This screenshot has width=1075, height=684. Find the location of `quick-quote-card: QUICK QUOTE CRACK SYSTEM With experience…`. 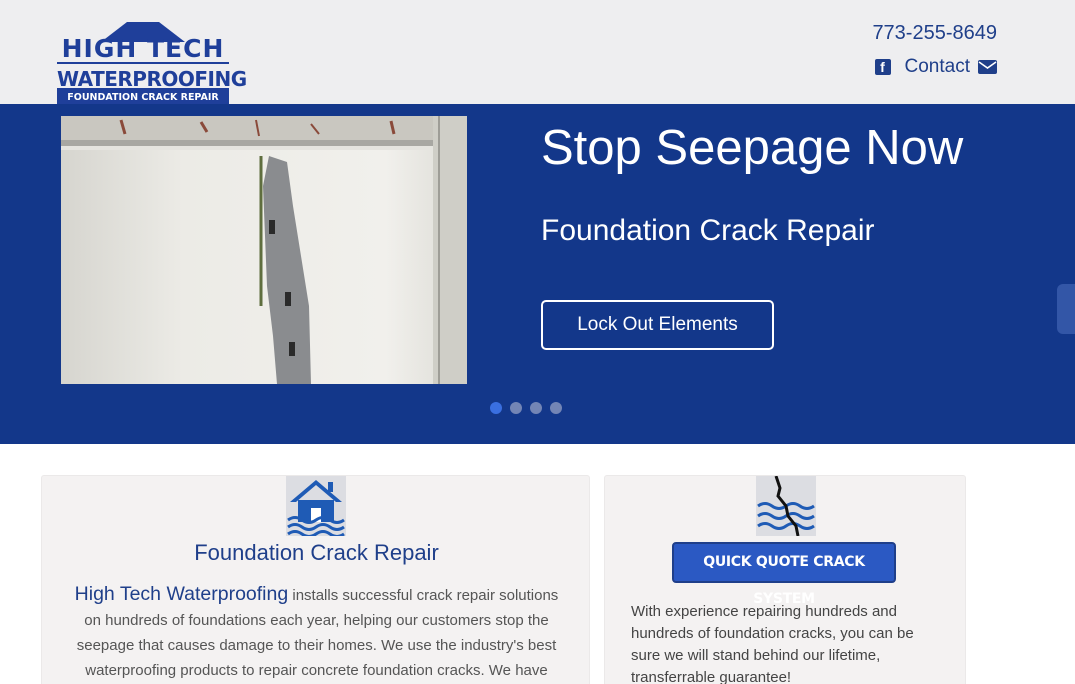

quick-quote-card: QUICK QUOTE CRACK SYSTEM With experience… is located at coordinates (785, 579).